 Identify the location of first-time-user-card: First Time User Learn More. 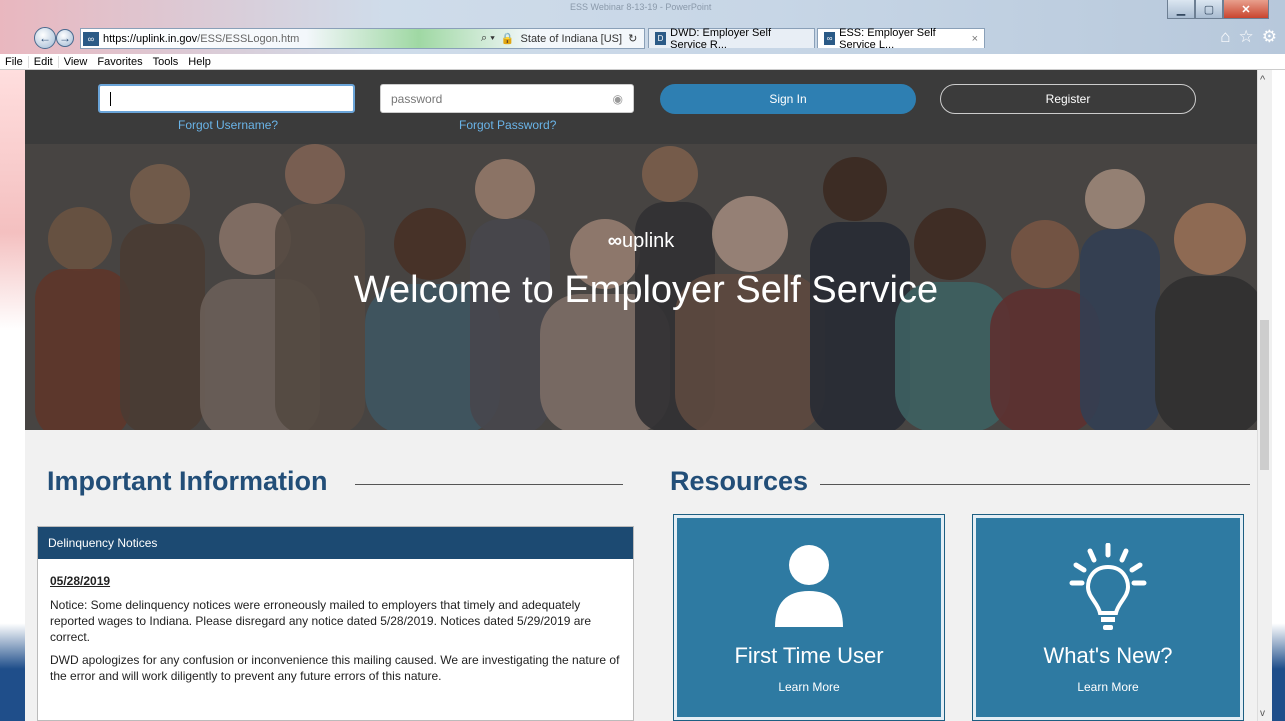
(809, 617).